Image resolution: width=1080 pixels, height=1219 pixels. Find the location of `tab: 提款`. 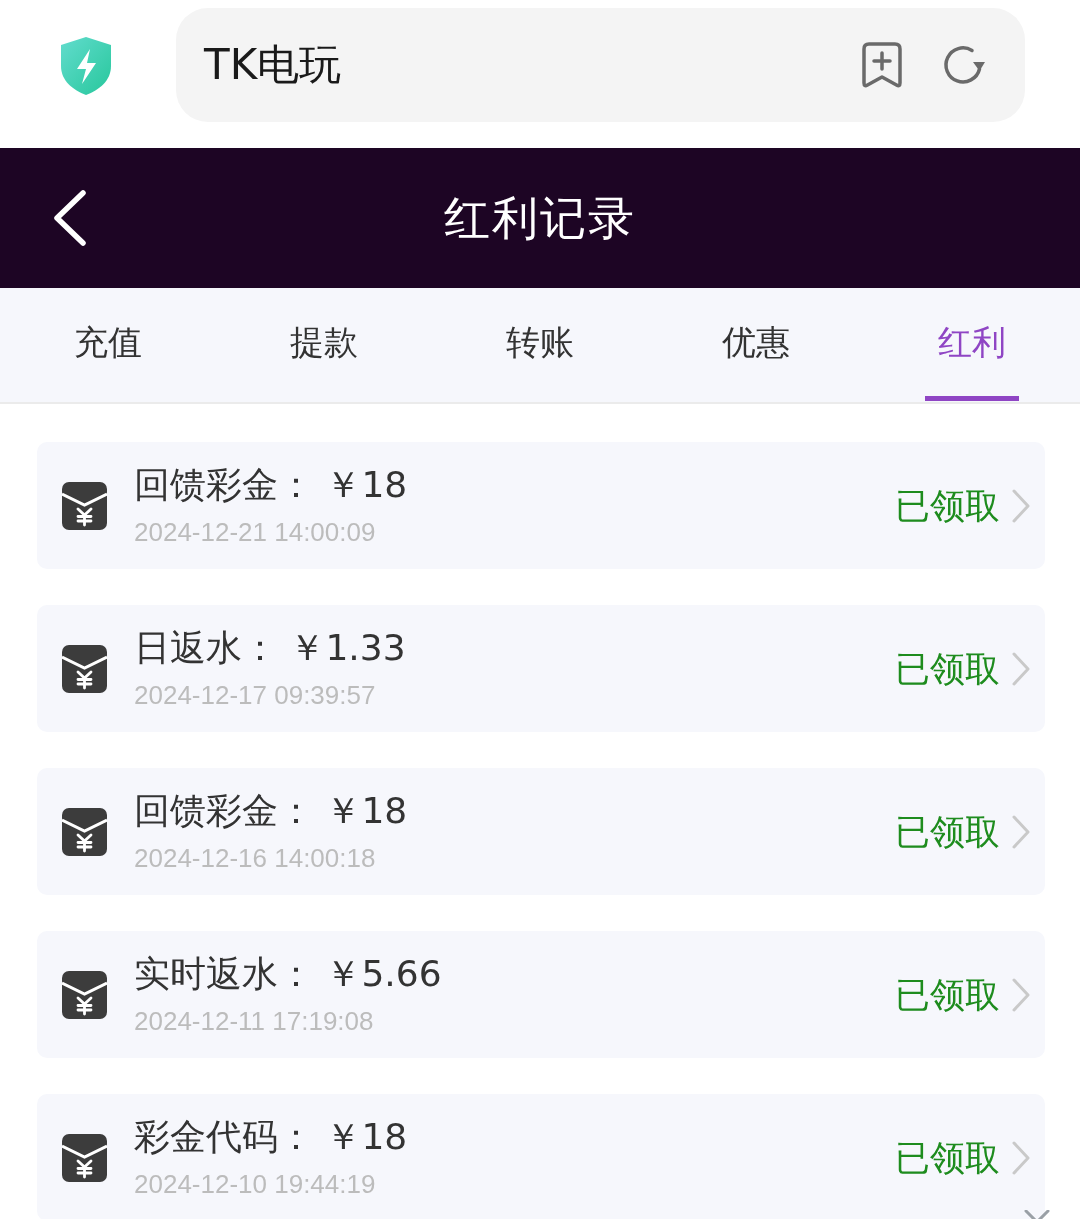

tab: 提款 is located at coordinates (324, 345).